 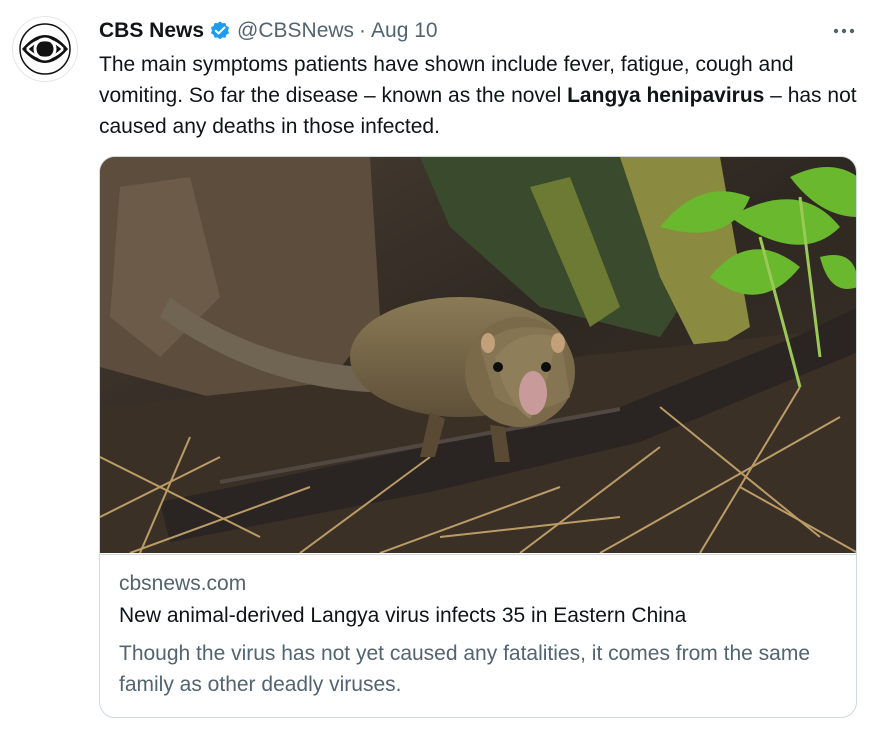 What do you see at coordinates (183, 583) in the screenshot?
I see `card-domain: cbsnews.com` at bounding box center [183, 583].